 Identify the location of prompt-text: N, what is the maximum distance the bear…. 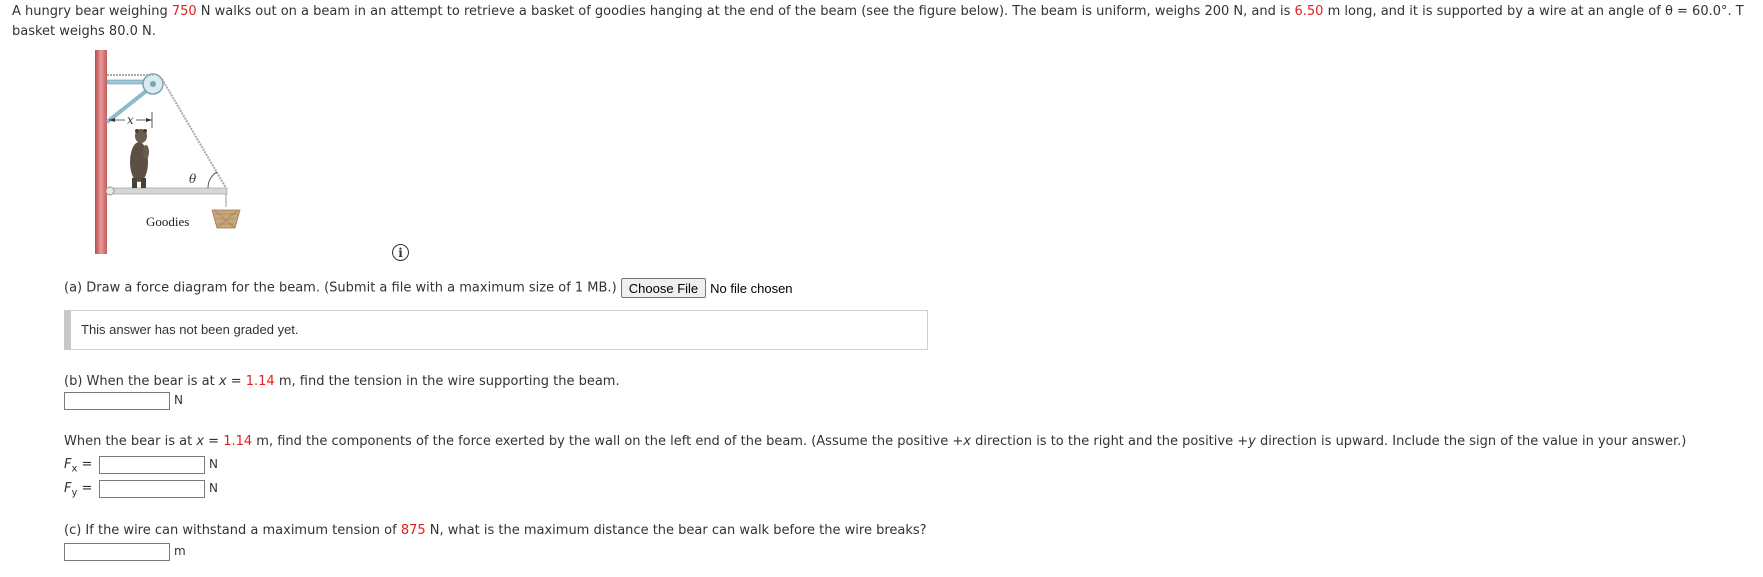
(676, 530).